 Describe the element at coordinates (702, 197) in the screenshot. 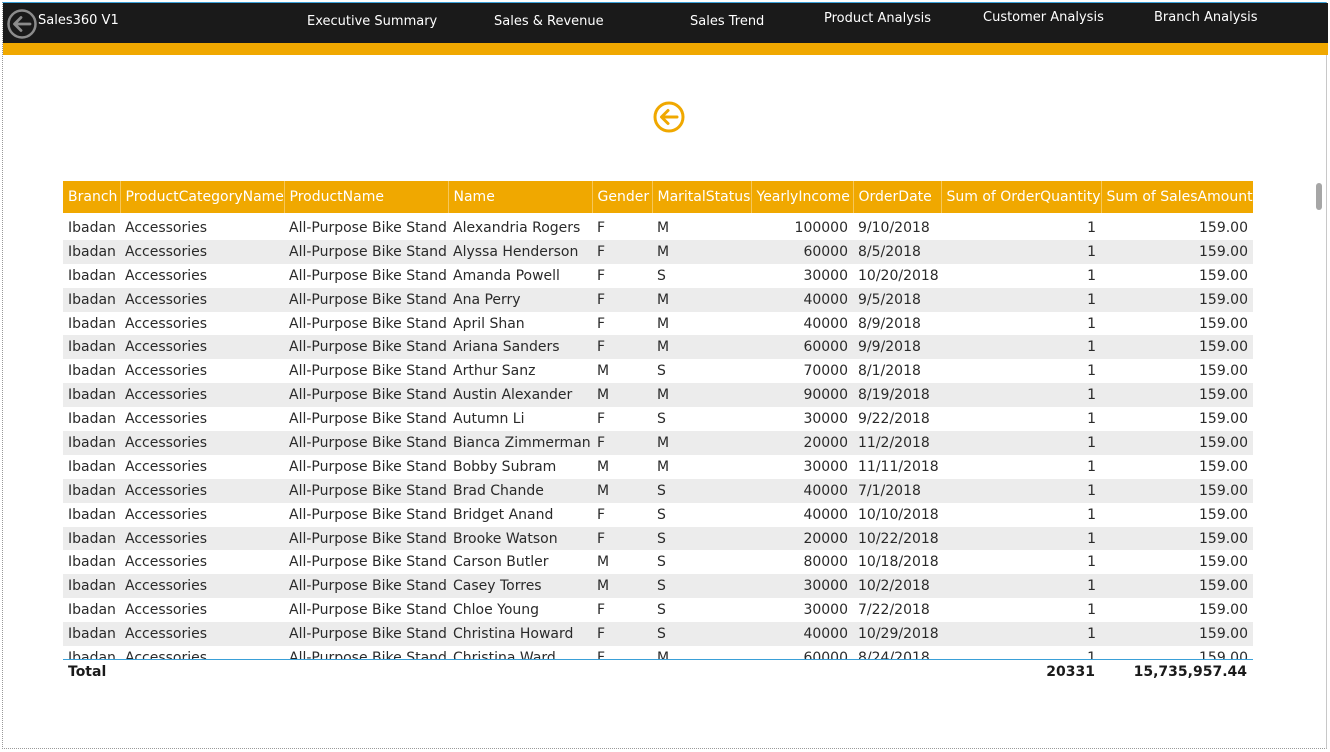

I see `column-header: MaritalStatus` at that location.